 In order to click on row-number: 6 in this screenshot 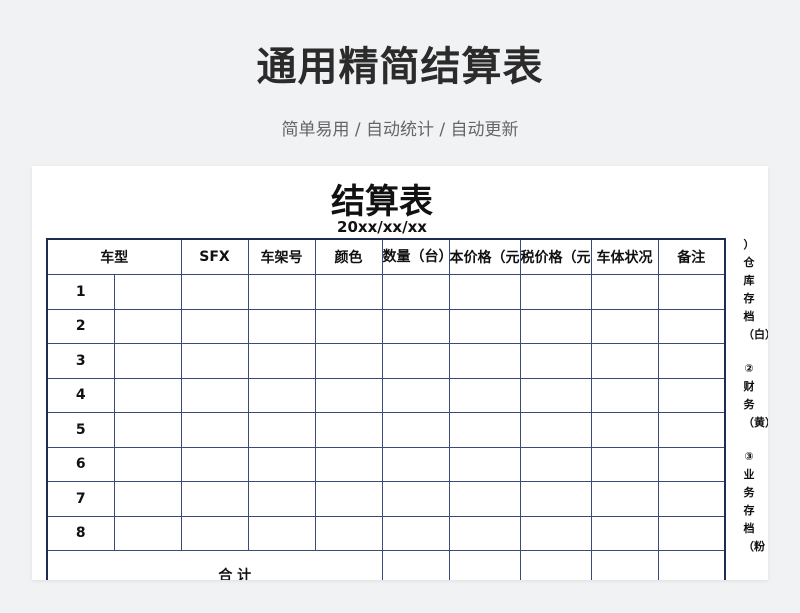, I will do `click(80, 464)`.